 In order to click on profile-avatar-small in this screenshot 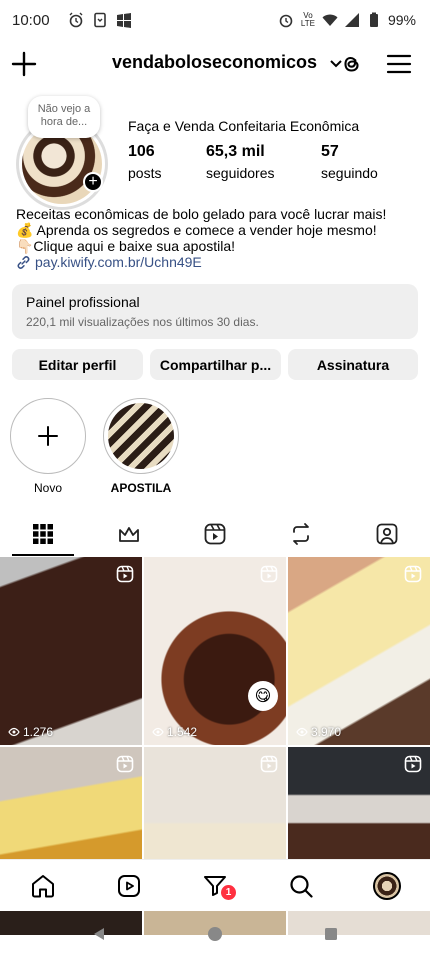, I will do `click(387, 885)`.